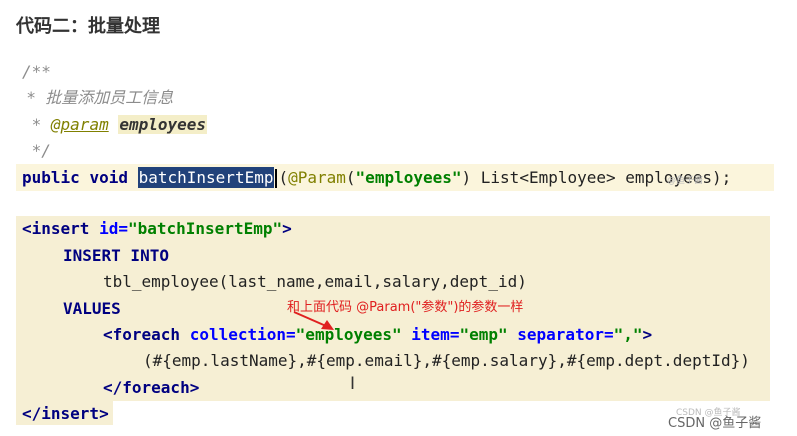 This screenshot has width=797, height=436. I want to click on paren-open: (, so click(283, 177).